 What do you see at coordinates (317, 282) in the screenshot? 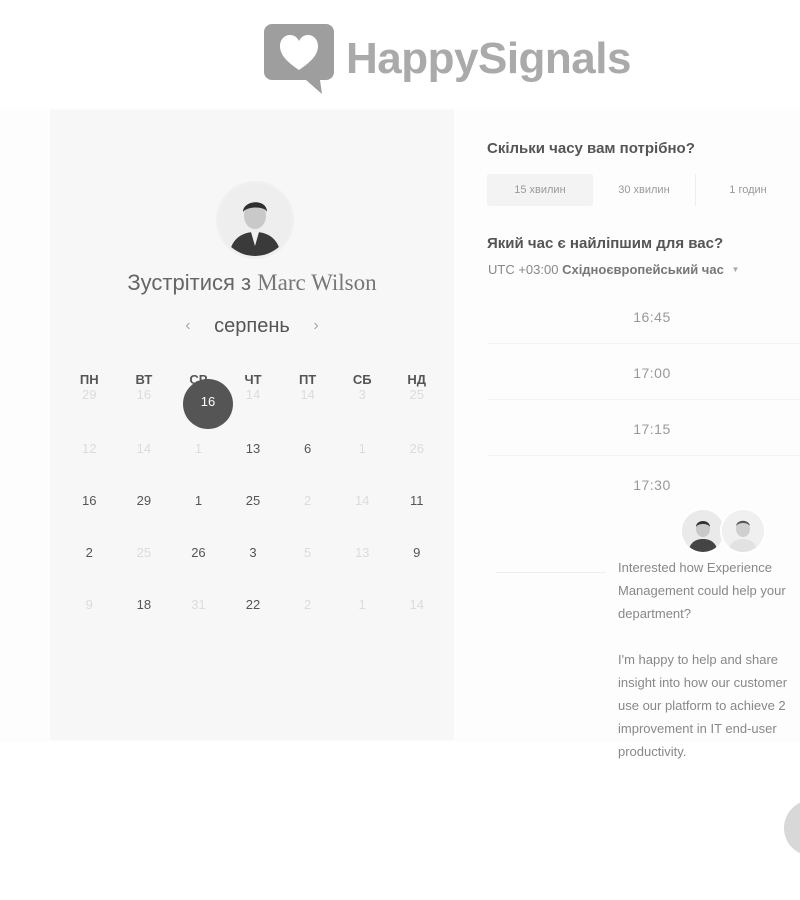
I see `host-name: Marc Wilson` at bounding box center [317, 282].